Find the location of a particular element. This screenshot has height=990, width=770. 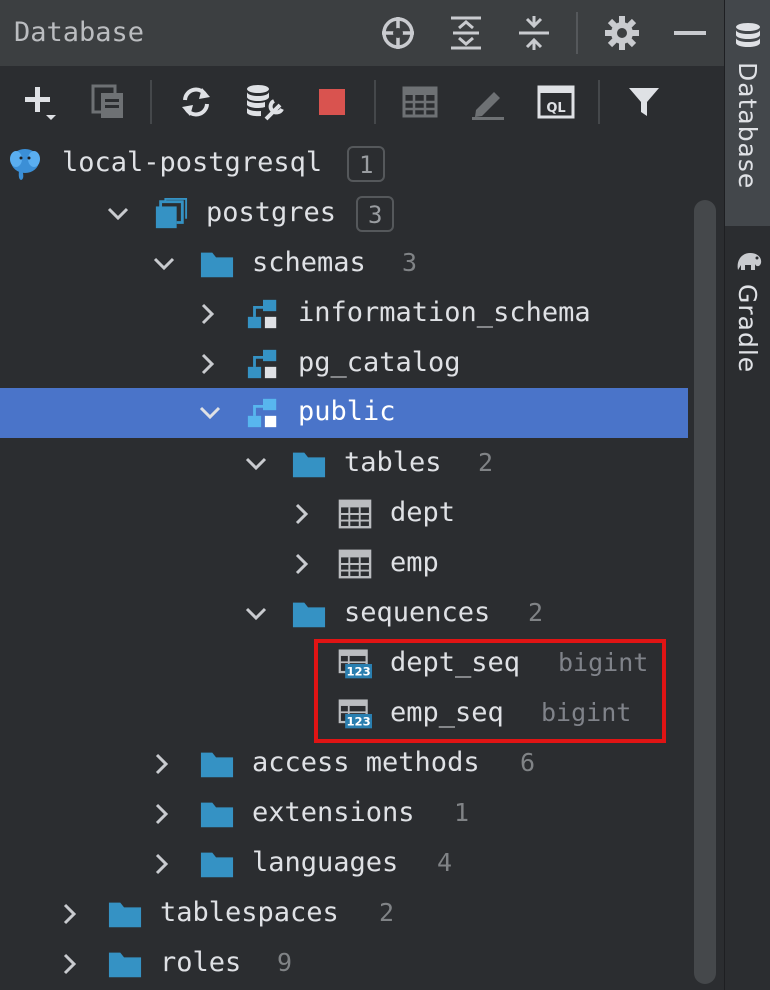

data-source-properties-icon is located at coordinates (264, 102).